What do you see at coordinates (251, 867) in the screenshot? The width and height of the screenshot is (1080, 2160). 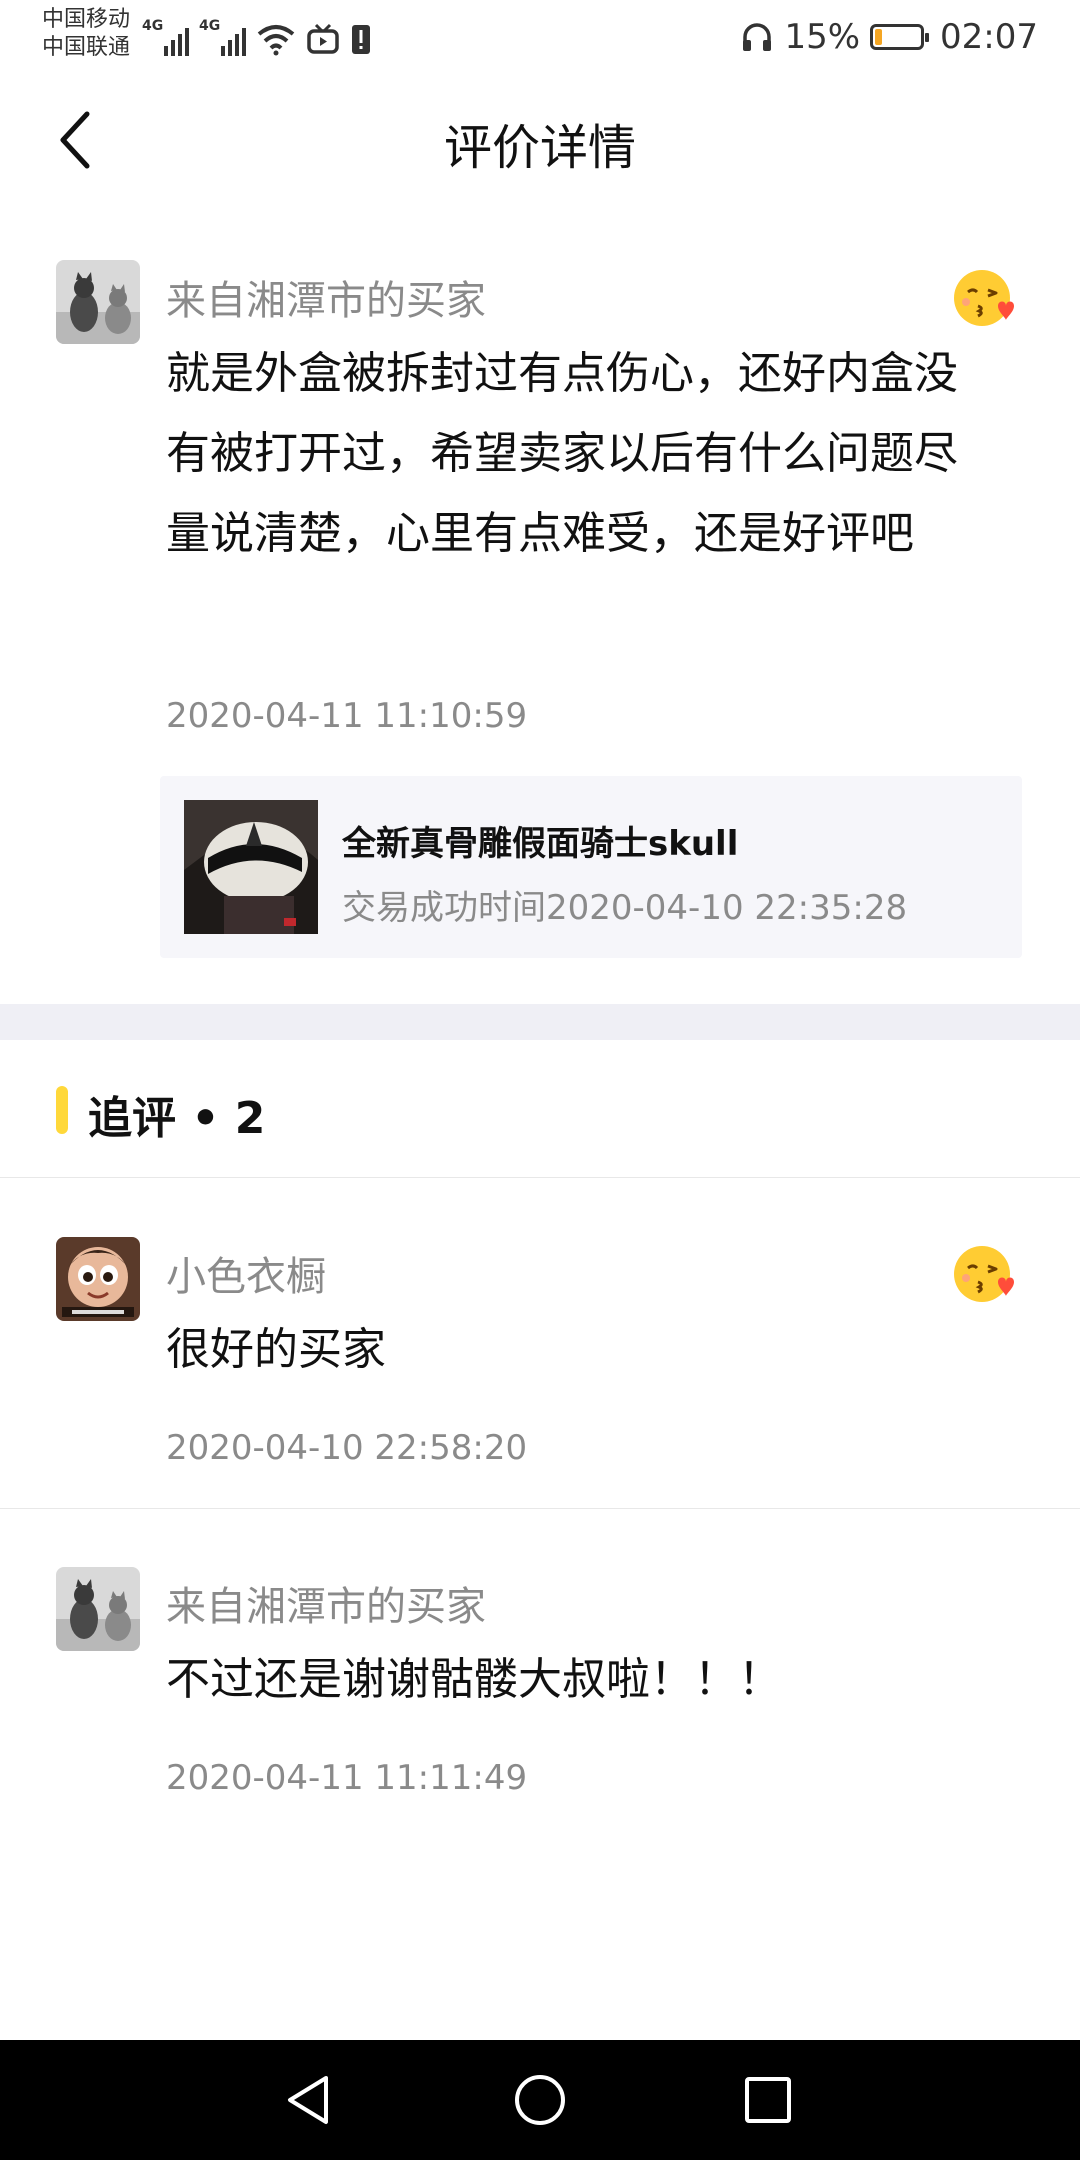 I see `product-thumbnail` at bounding box center [251, 867].